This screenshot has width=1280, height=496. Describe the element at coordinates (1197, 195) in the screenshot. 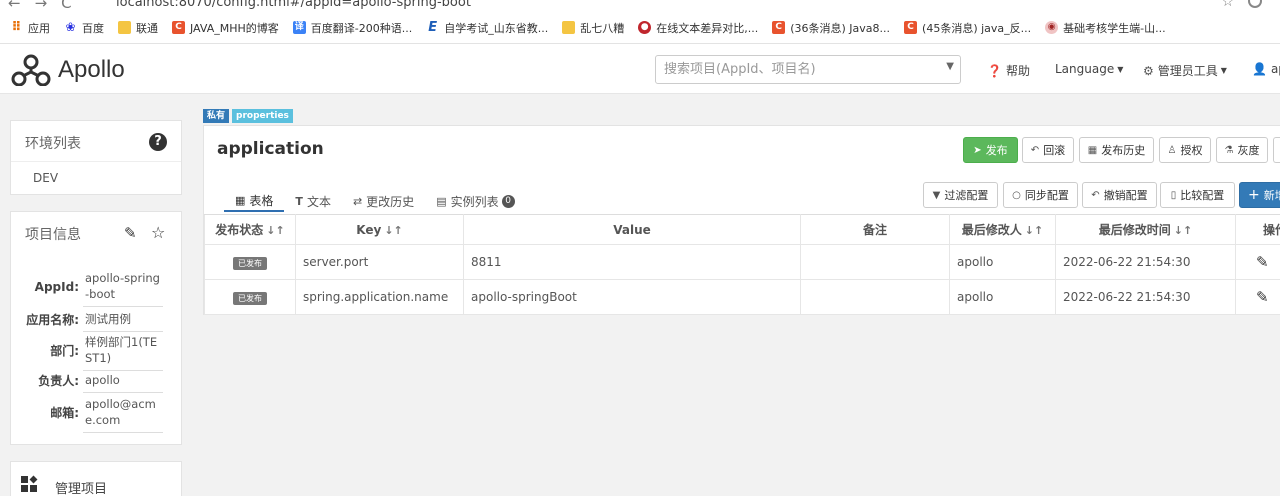

I see `compare-config-button: ▯ 比较配置` at that location.